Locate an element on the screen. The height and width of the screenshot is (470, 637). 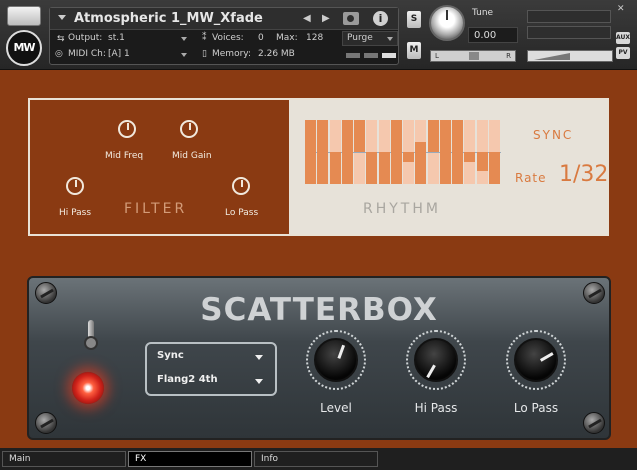
hi-pass-knob is located at coordinates (75, 186).